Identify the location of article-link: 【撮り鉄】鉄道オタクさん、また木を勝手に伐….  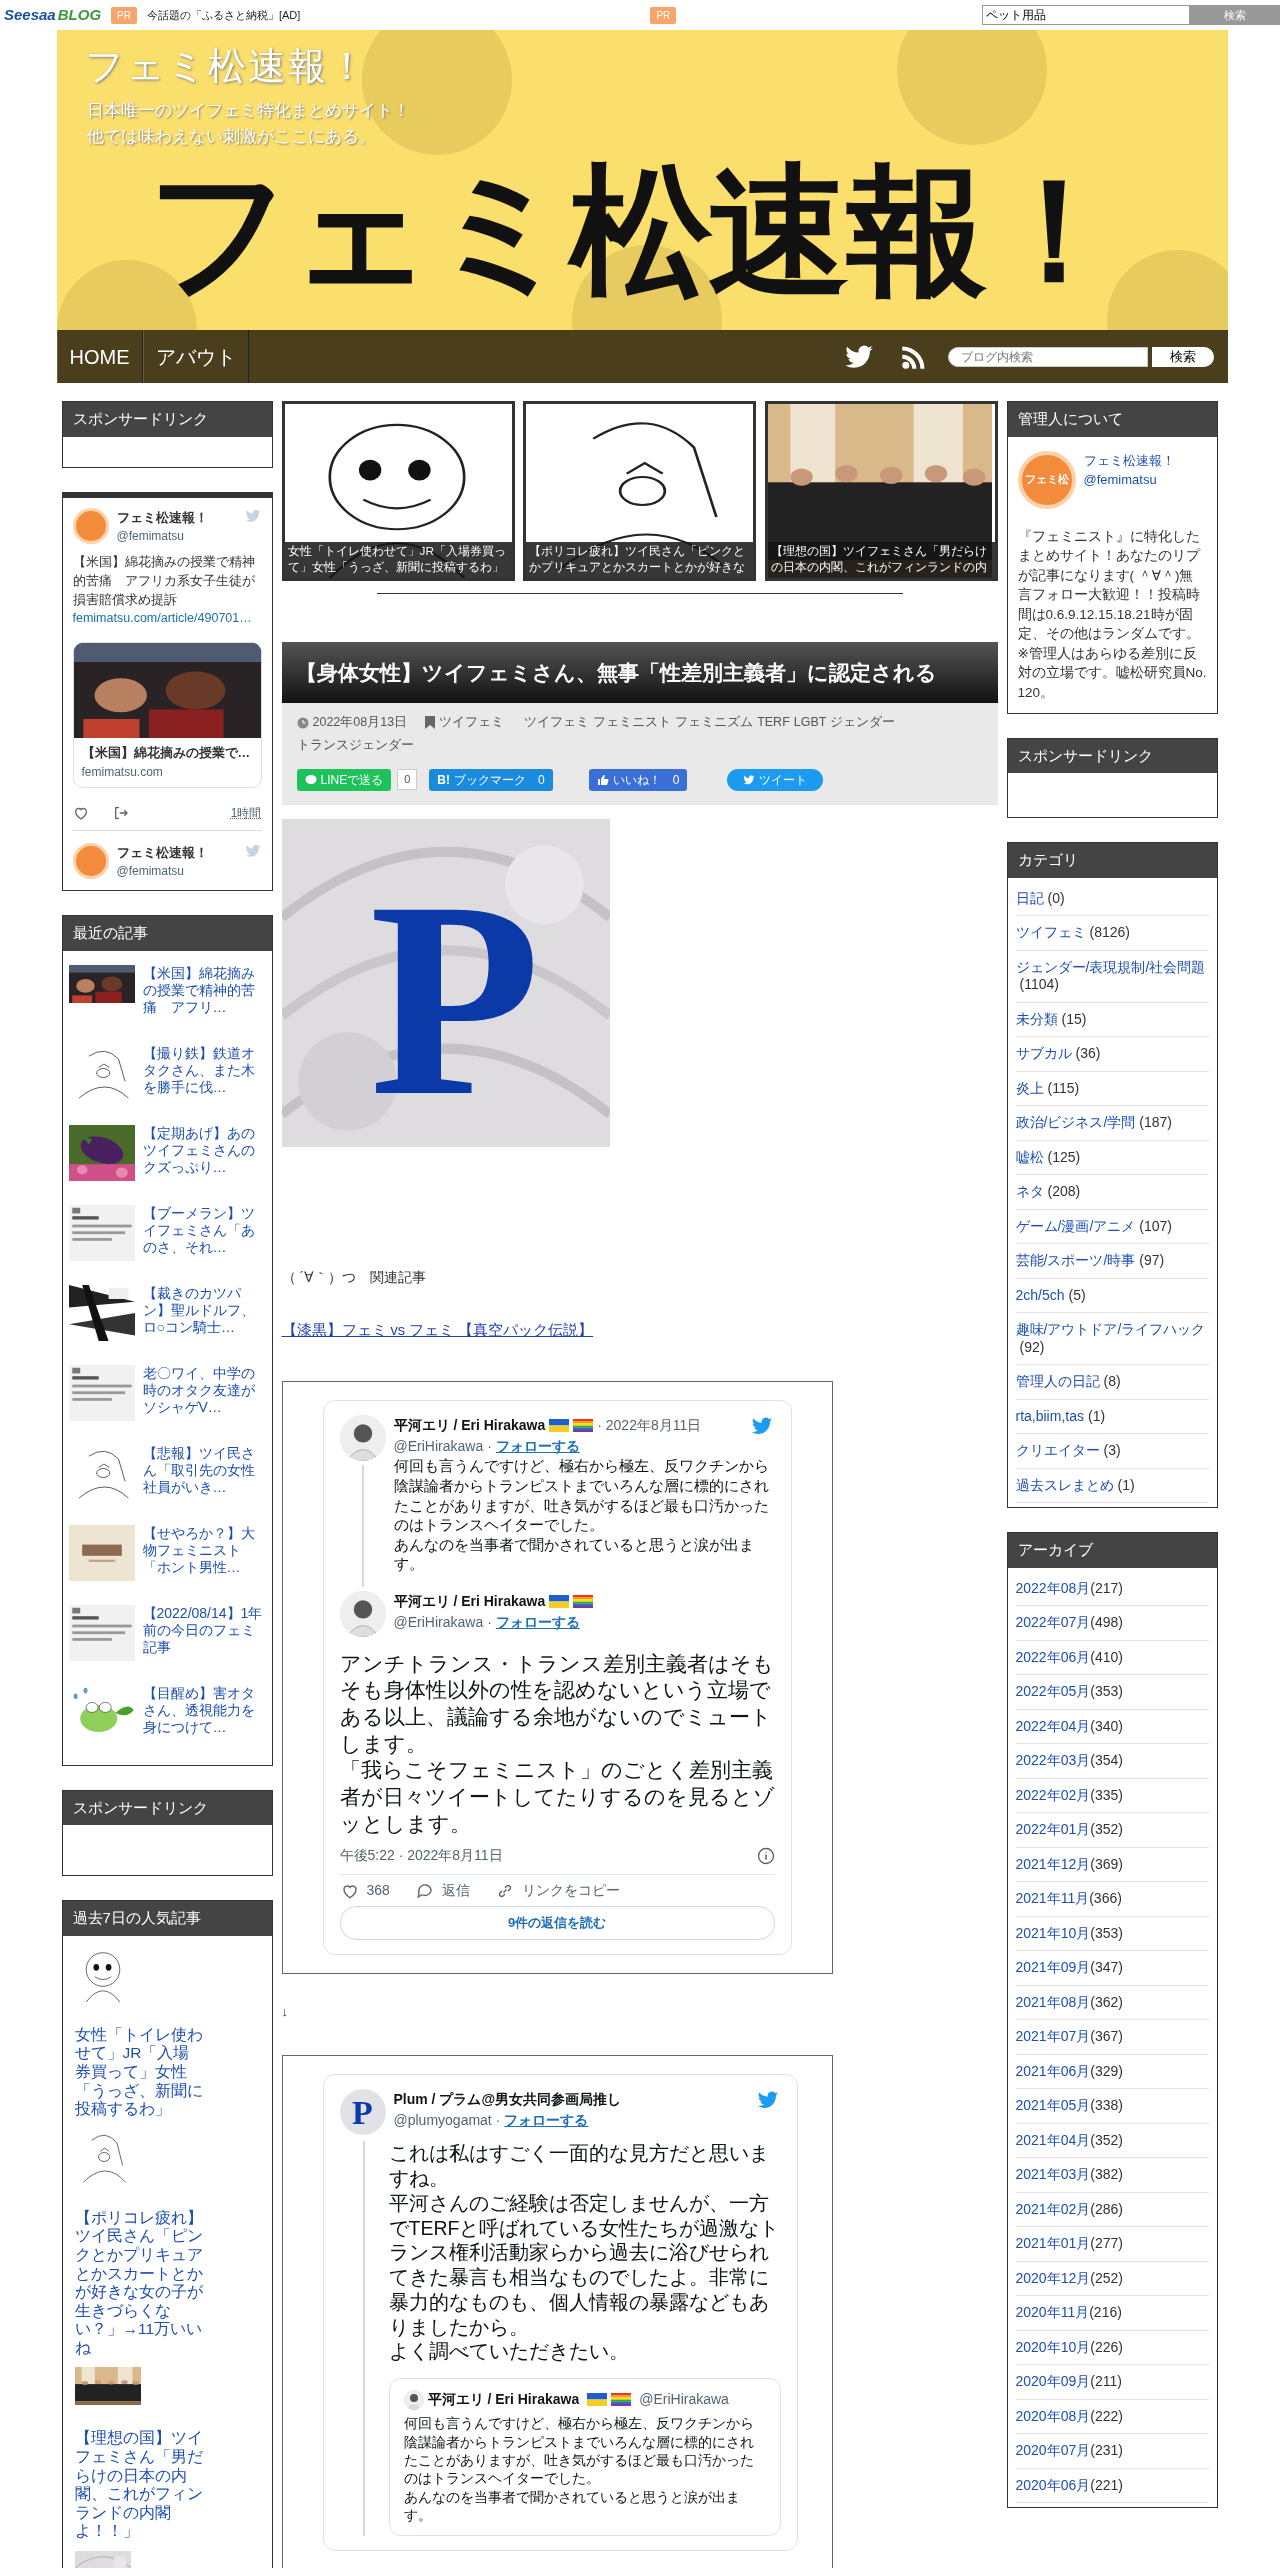
(203, 1084).